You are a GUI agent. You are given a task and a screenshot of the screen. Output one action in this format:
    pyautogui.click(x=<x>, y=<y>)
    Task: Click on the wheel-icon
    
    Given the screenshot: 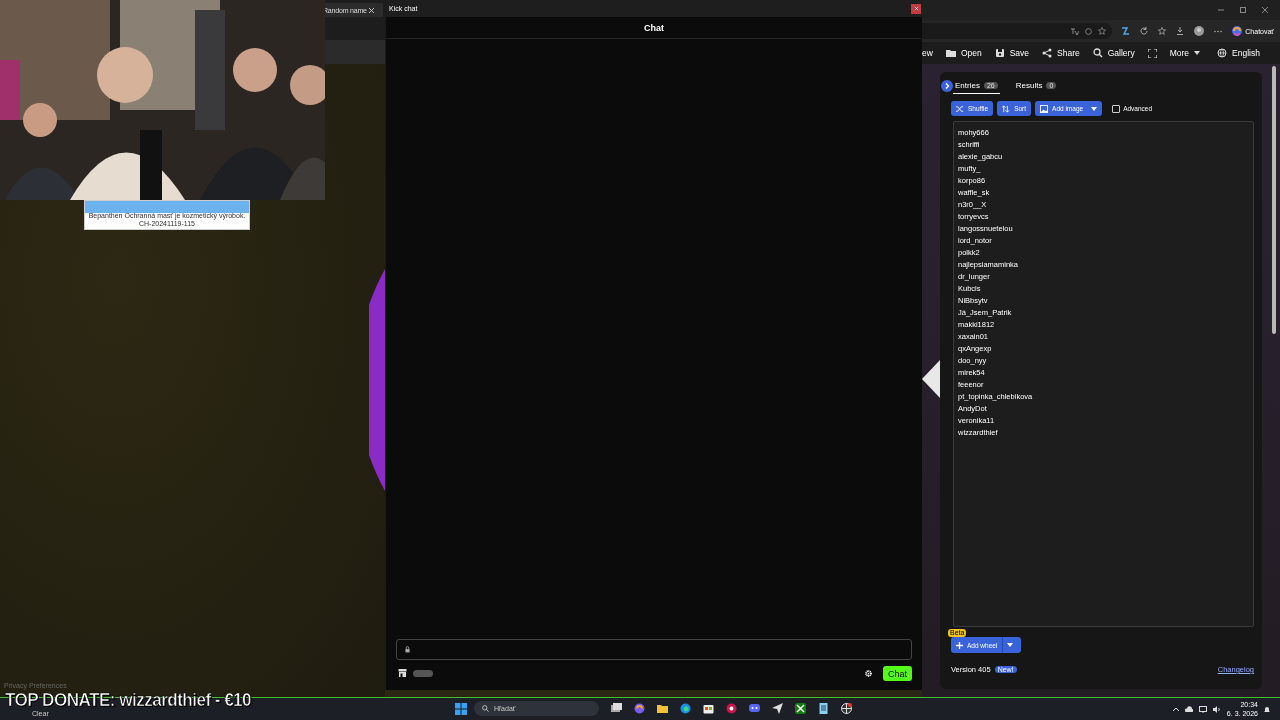 What is the action you would take?
    pyautogui.click(x=846, y=708)
    